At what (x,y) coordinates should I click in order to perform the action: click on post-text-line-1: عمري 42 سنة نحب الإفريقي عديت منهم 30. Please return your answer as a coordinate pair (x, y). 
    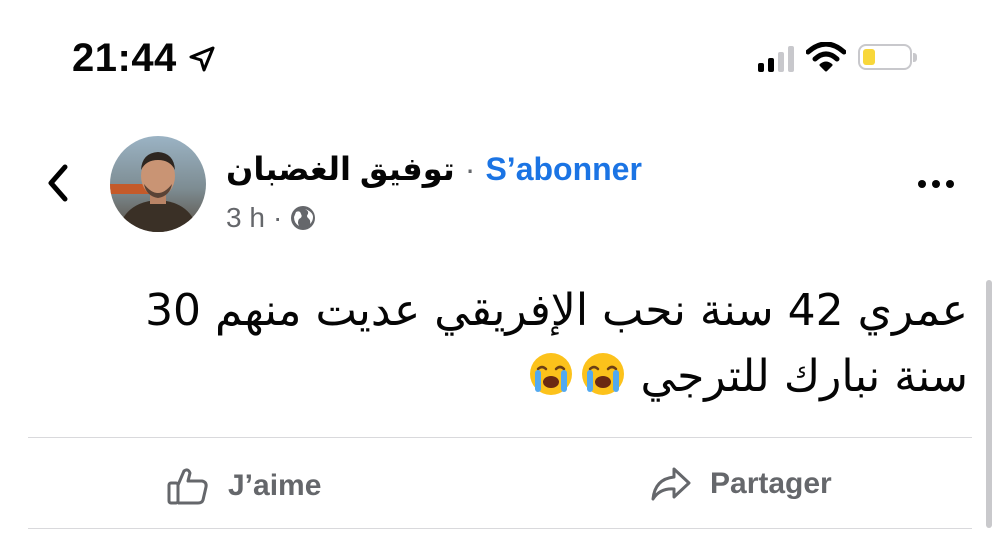
    Looking at the image, I should click on (556, 310).